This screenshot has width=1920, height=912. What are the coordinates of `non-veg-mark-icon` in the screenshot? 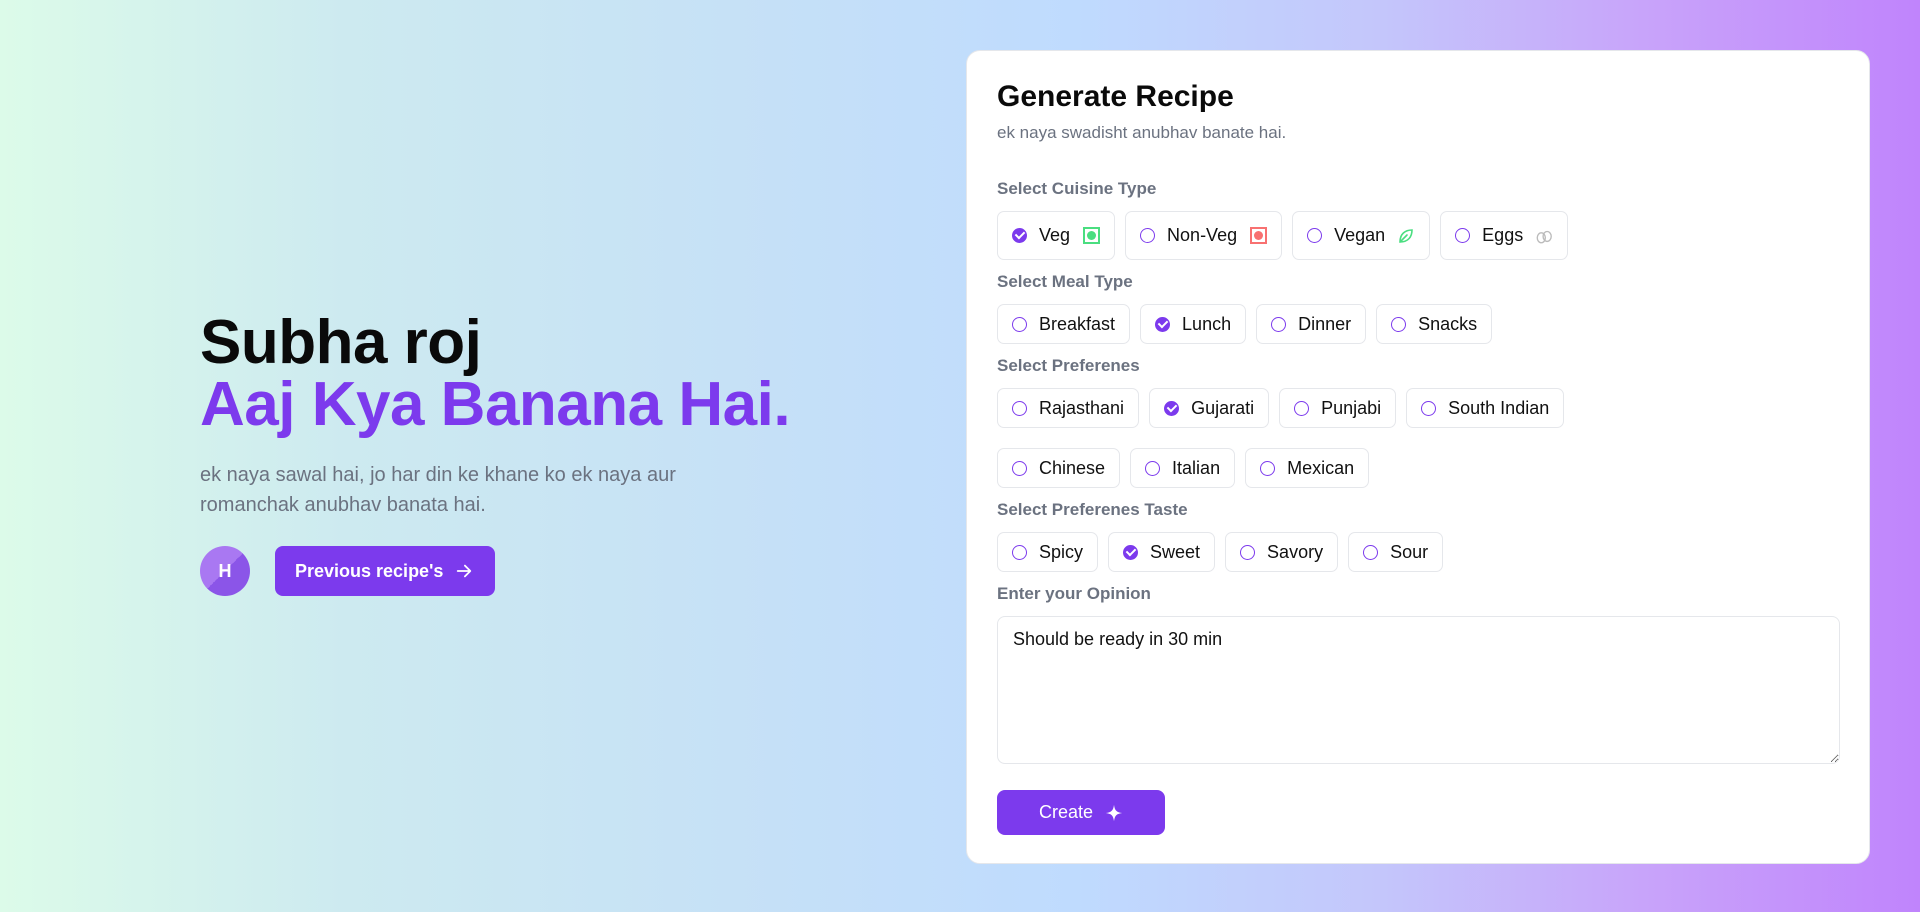 It's located at (1258, 236).